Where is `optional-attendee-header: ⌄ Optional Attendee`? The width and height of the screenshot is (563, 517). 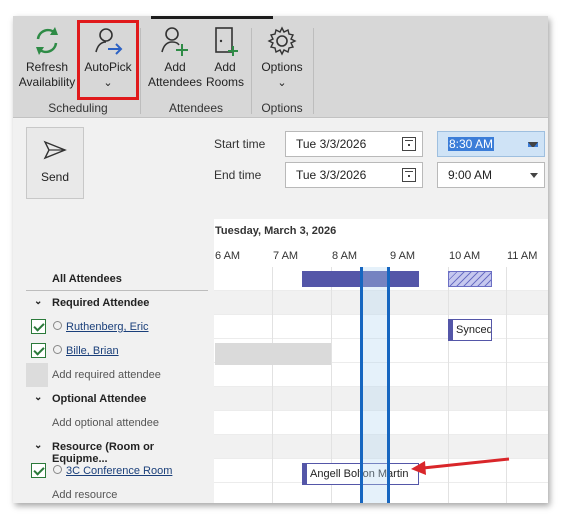
optional-attendee-header: ⌄ Optional Attendee is located at coordinates (117, 399).